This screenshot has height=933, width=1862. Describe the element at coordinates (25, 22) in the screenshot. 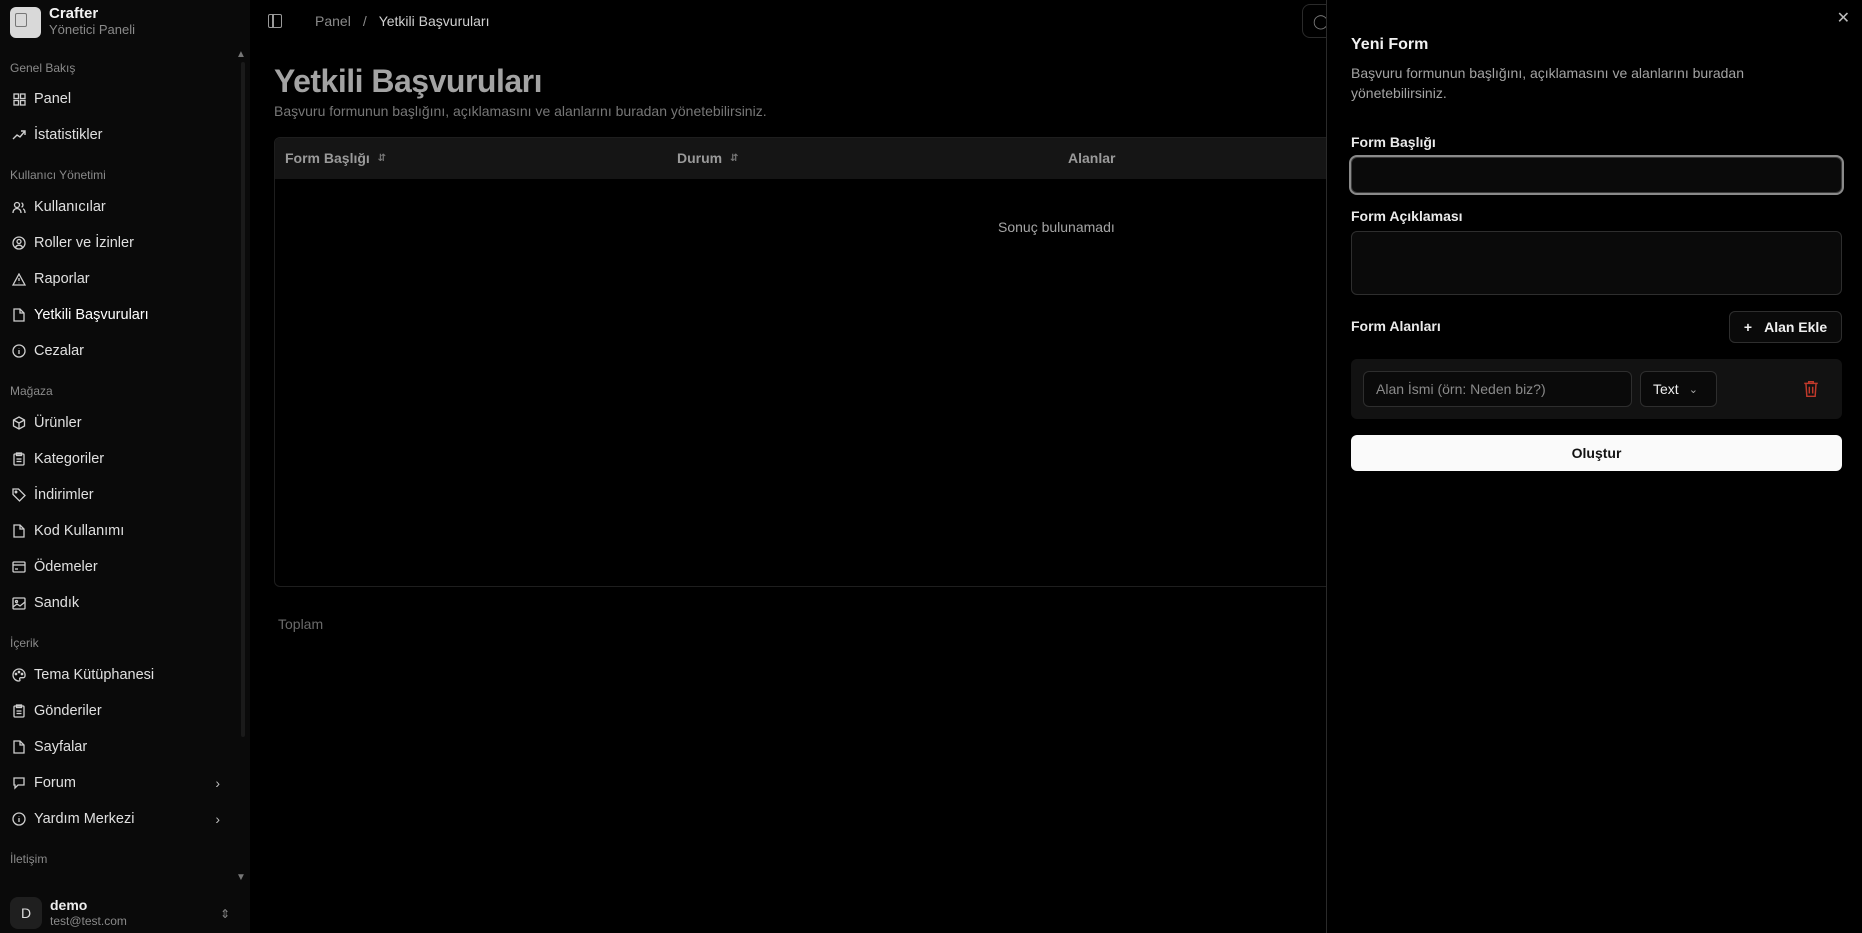

I see `brand-logo` at that location.